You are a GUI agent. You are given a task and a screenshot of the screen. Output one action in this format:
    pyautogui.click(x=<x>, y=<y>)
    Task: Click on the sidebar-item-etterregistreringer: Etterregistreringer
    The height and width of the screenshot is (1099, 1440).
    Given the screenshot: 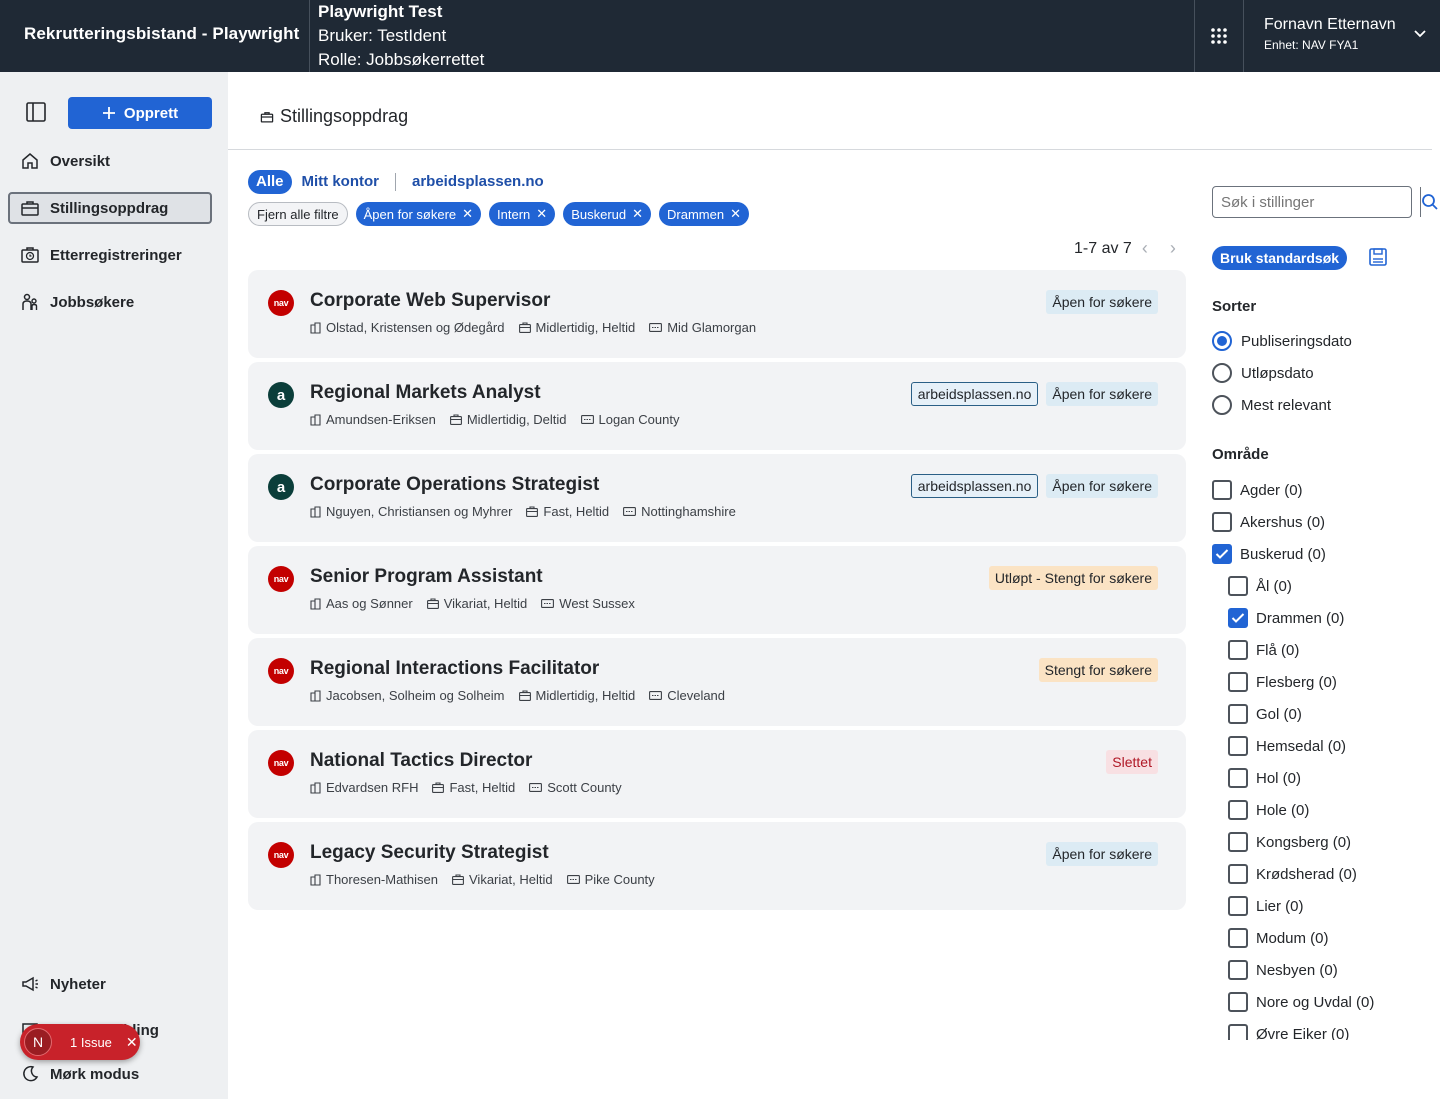 What is the action you would take?
    pyautogui.click(x=110, y=255)
    